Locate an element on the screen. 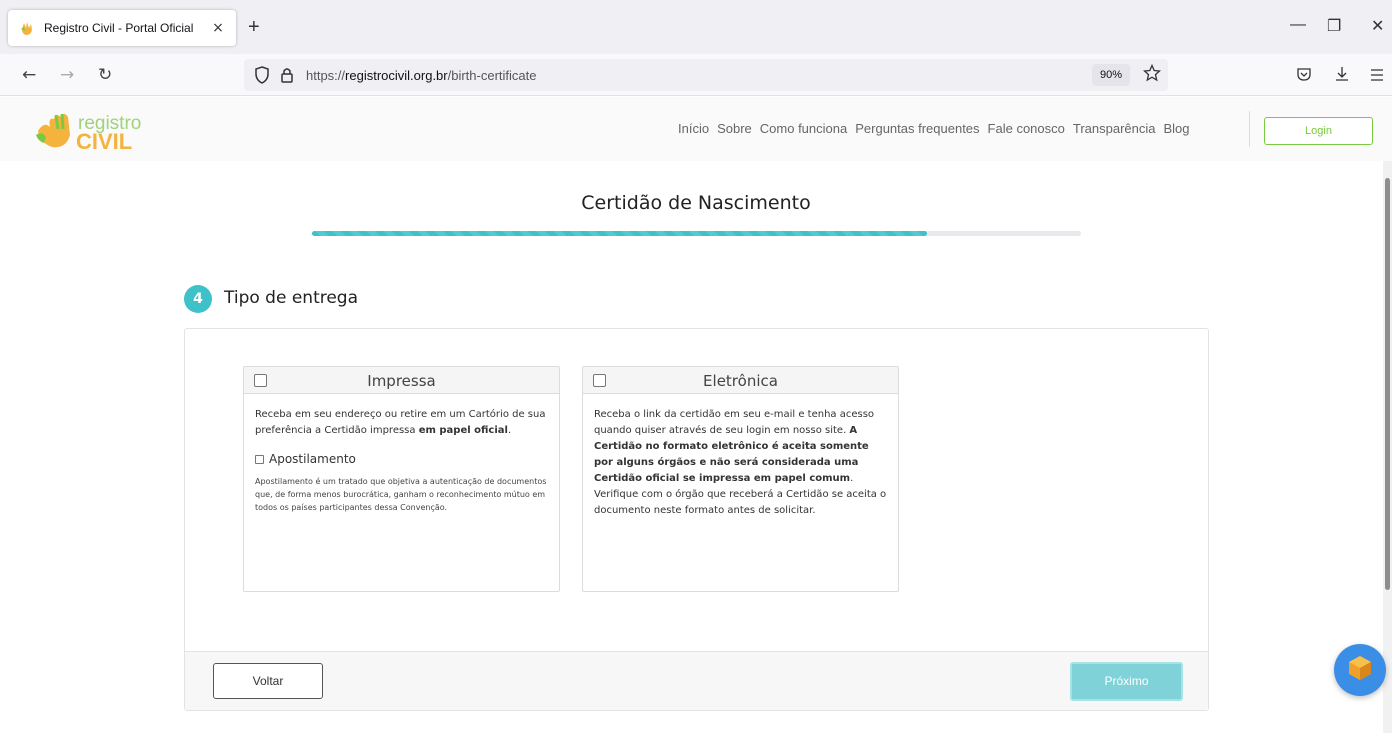 This screenshot has height=733, width=1392. menu-sobre: Sobre is located at coordinates (734, 128).